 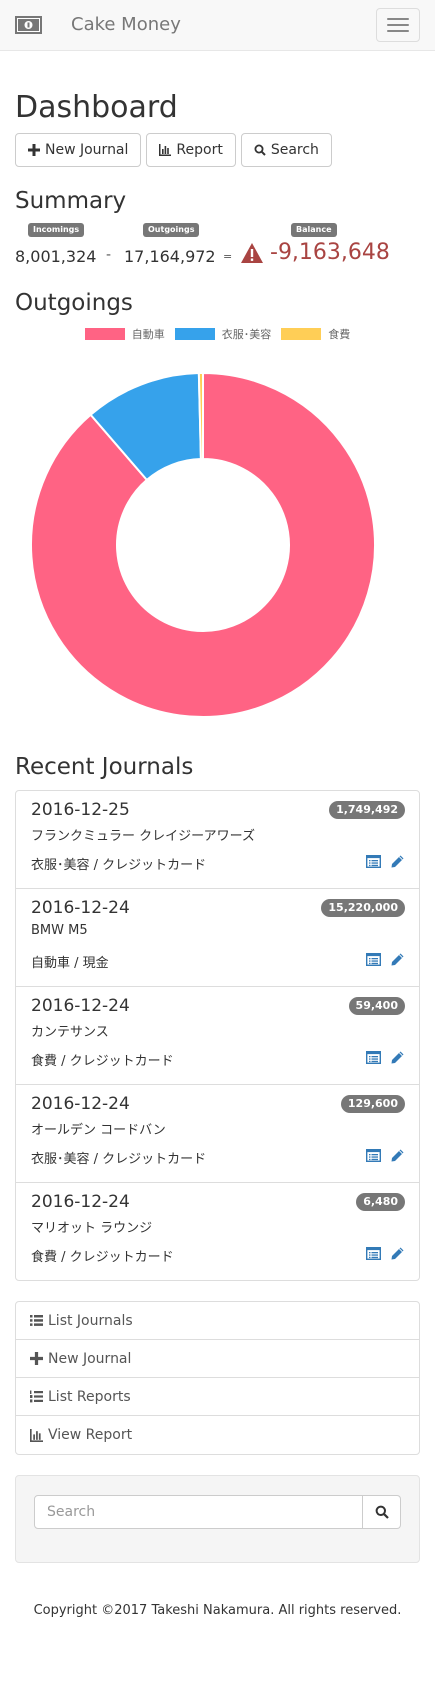 I want to click on incomings-label: Incomings, so click(x=56, y=230).